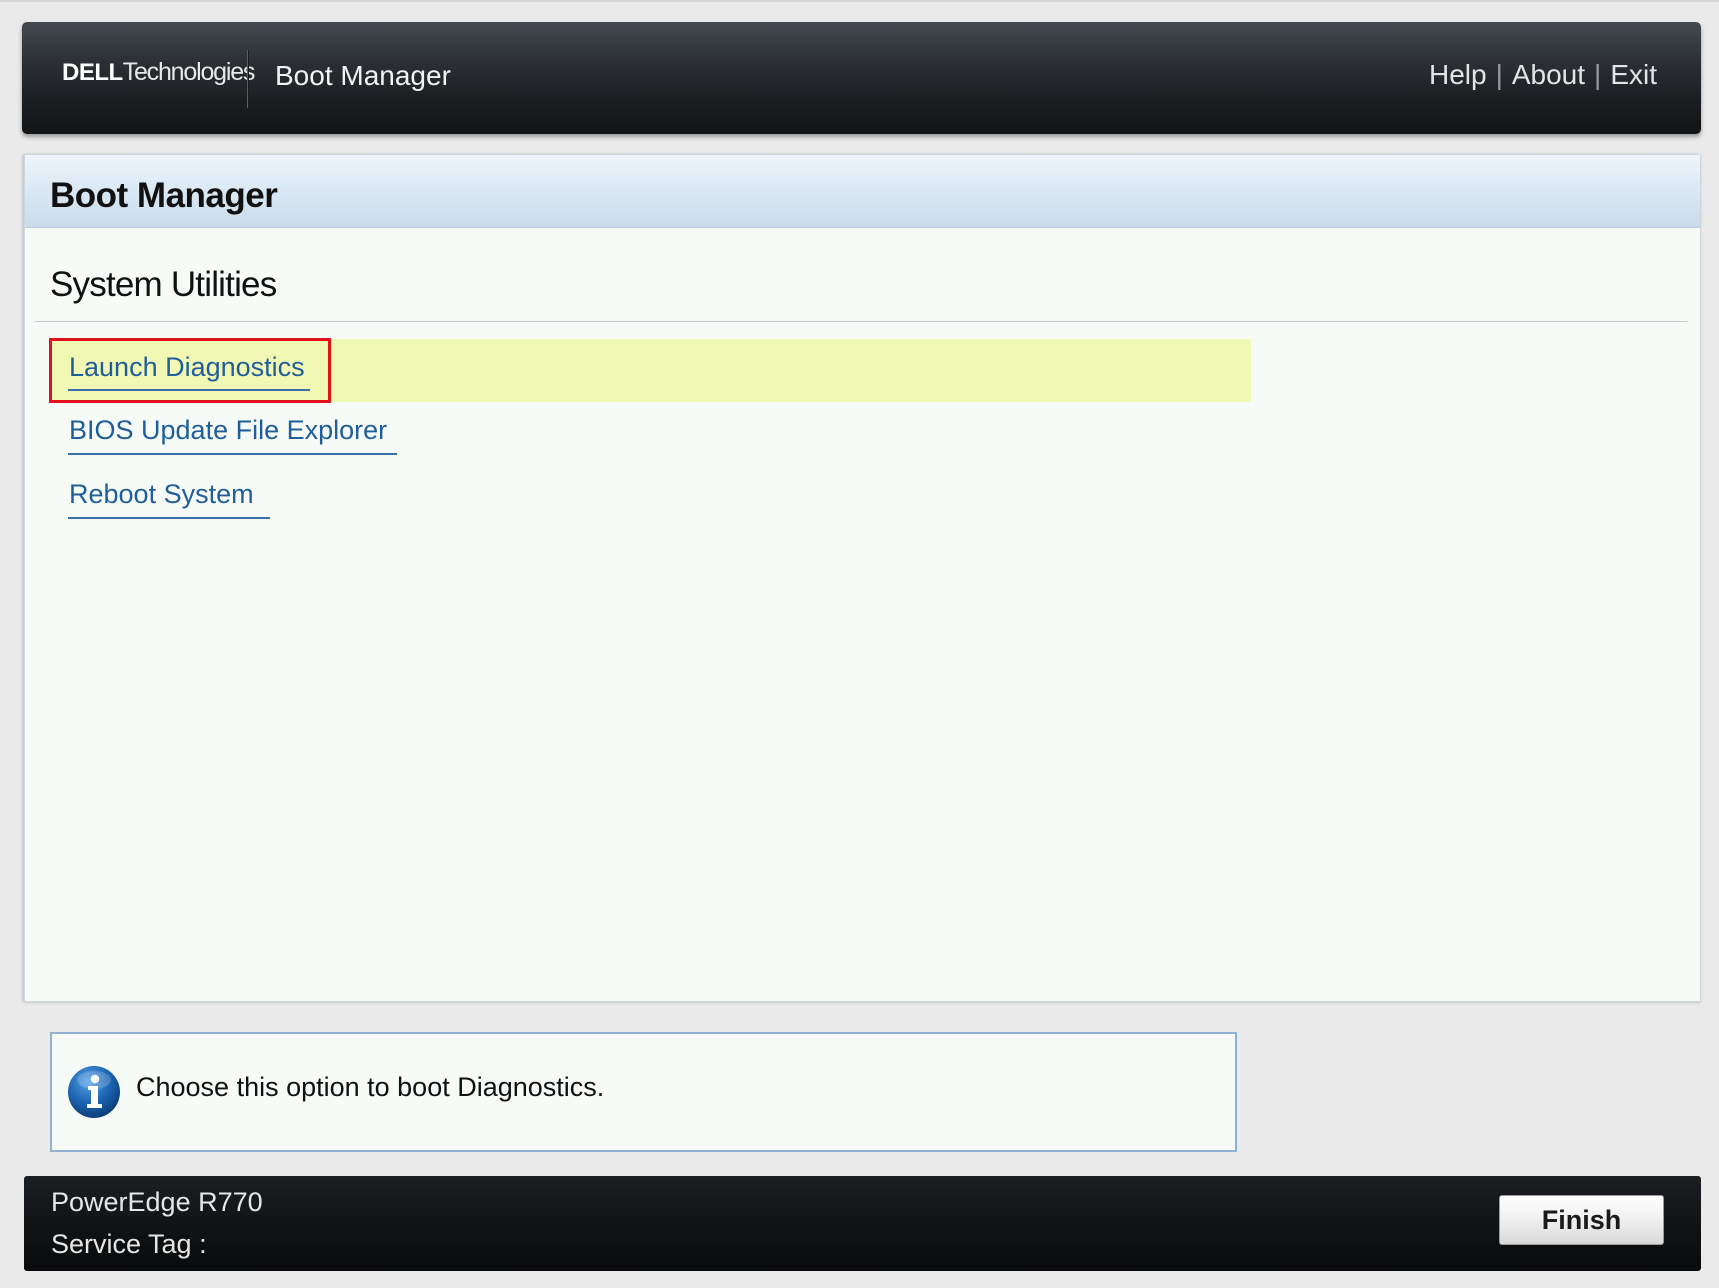 The width and height of the screenshot is (1719, 1288). I want to click on dell-technologies-logo: DELLTechnologies, so click(159, 72).